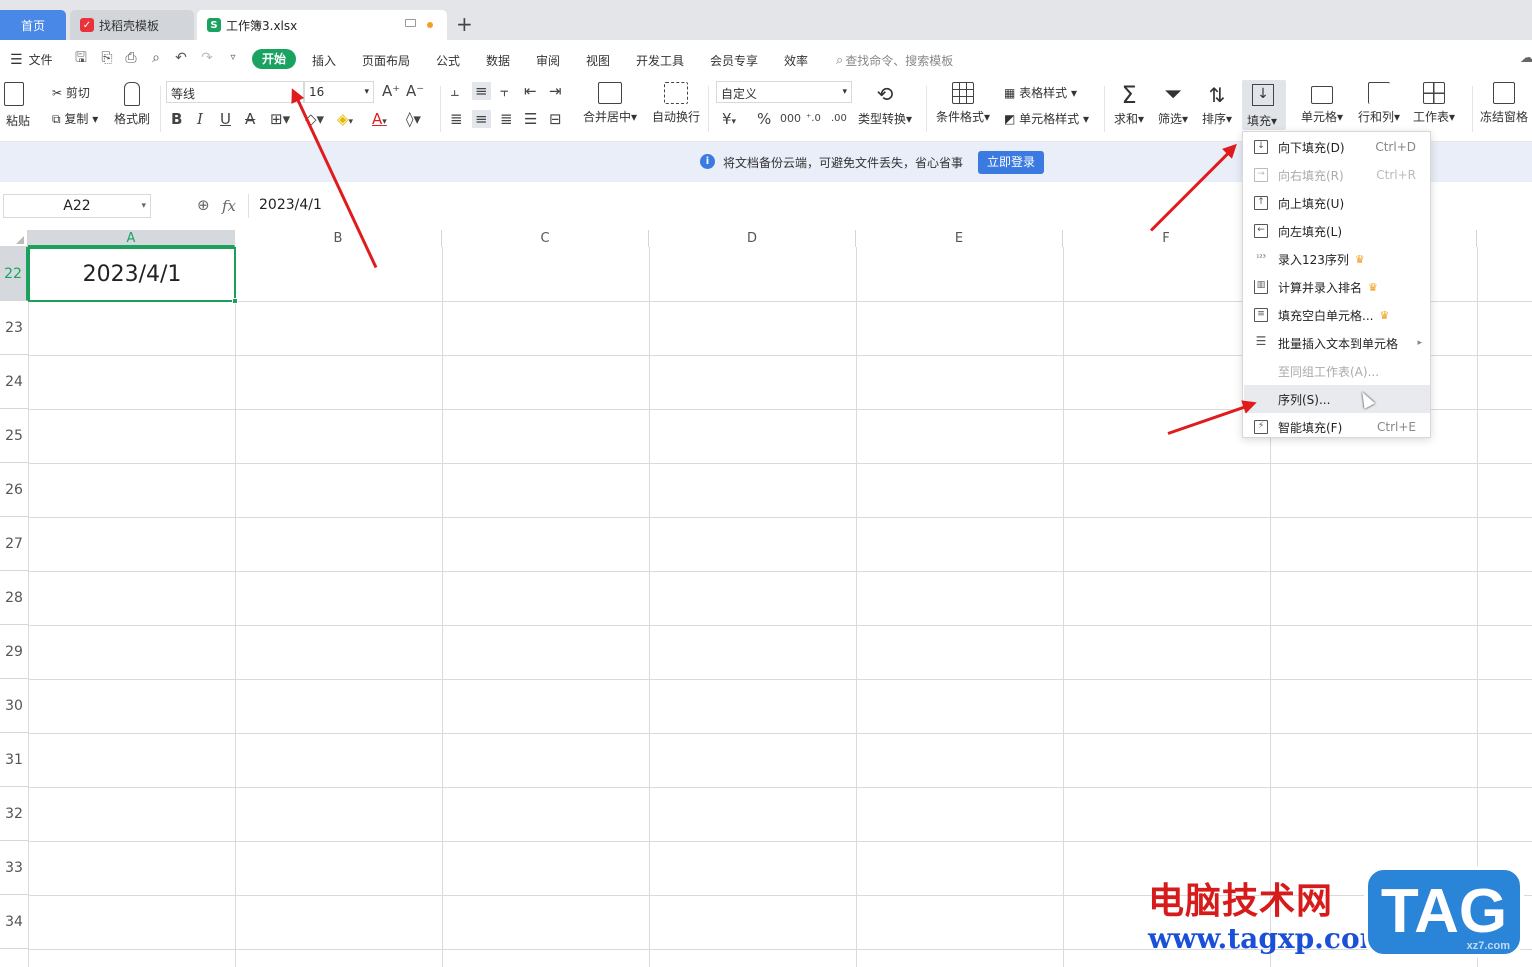  I want to click on indent-decrease-icon: ⇤, so click(530, 91).